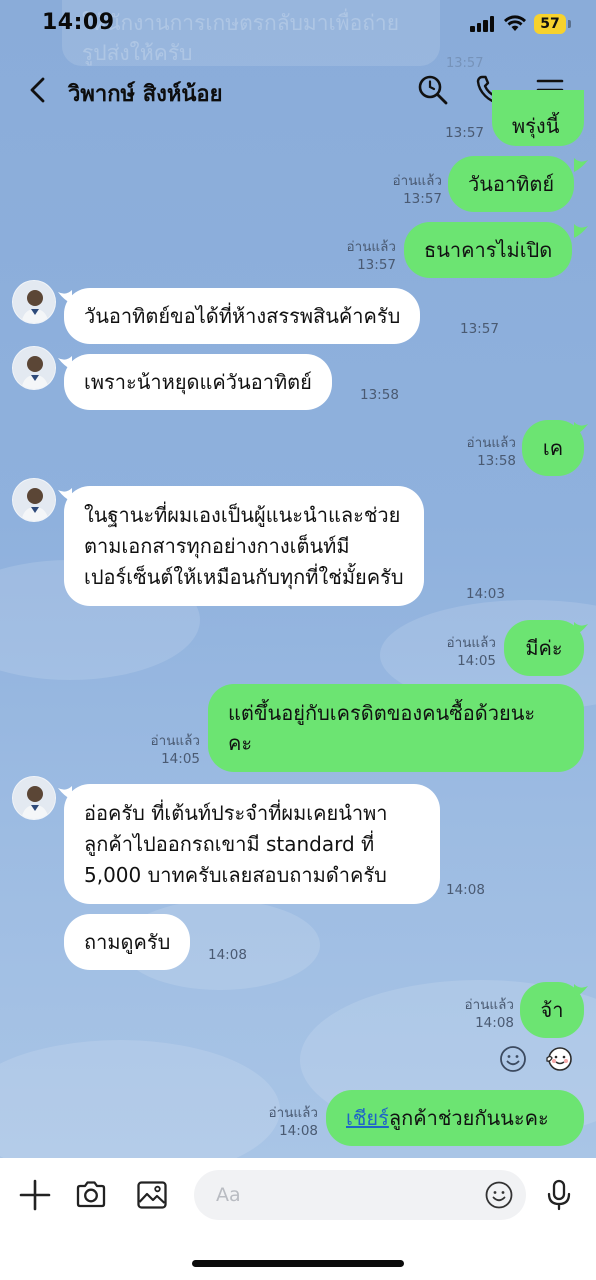 This screenshot has height=1280, width=596. I want to click on message-bubble: มีค่ะ, so click(544, 648).